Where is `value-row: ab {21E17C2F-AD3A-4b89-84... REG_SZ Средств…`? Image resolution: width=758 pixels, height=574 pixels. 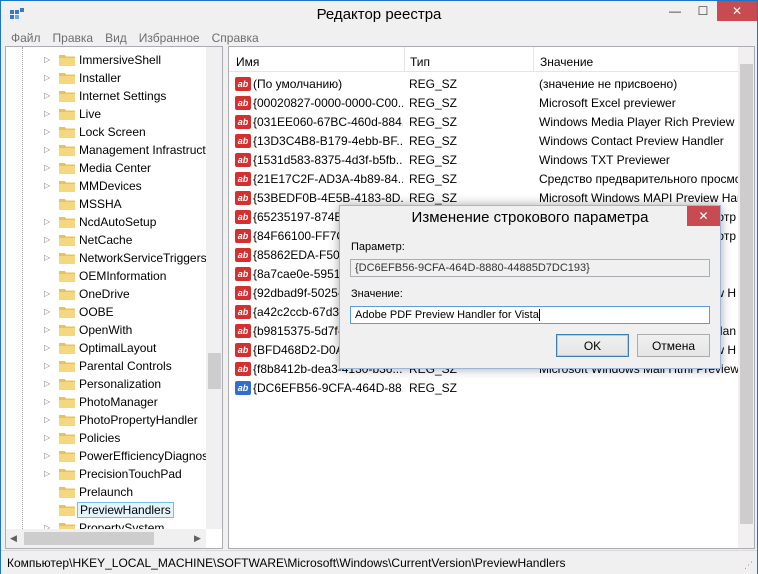
value-row: ab {21E17C2F-AD3A-4b89-84... REG_SZ Средств… is located at coordinates (491, 179).